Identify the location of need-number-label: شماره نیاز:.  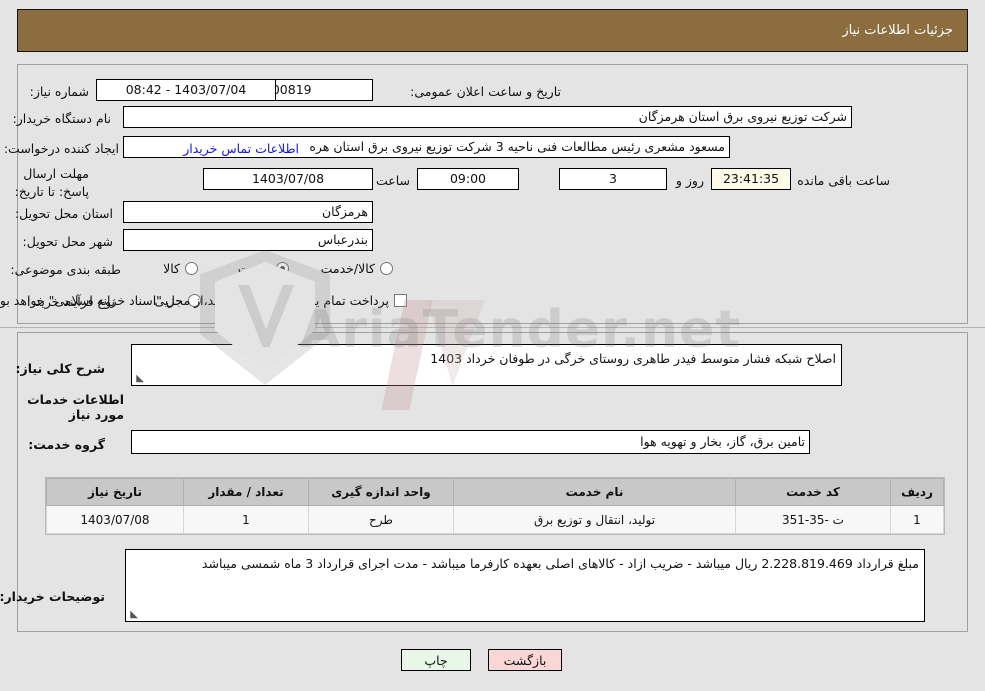
(59, 91).